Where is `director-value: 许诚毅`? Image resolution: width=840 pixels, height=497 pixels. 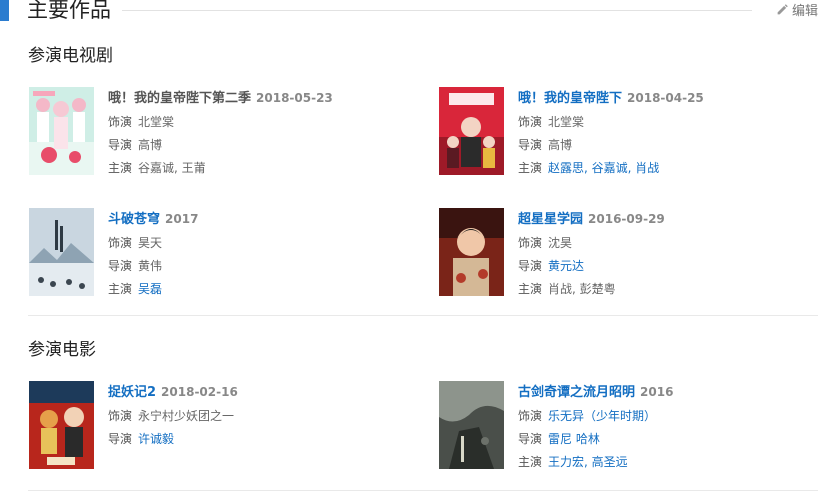 director-value: 许诚毅 is located at coordinates (156, 439).